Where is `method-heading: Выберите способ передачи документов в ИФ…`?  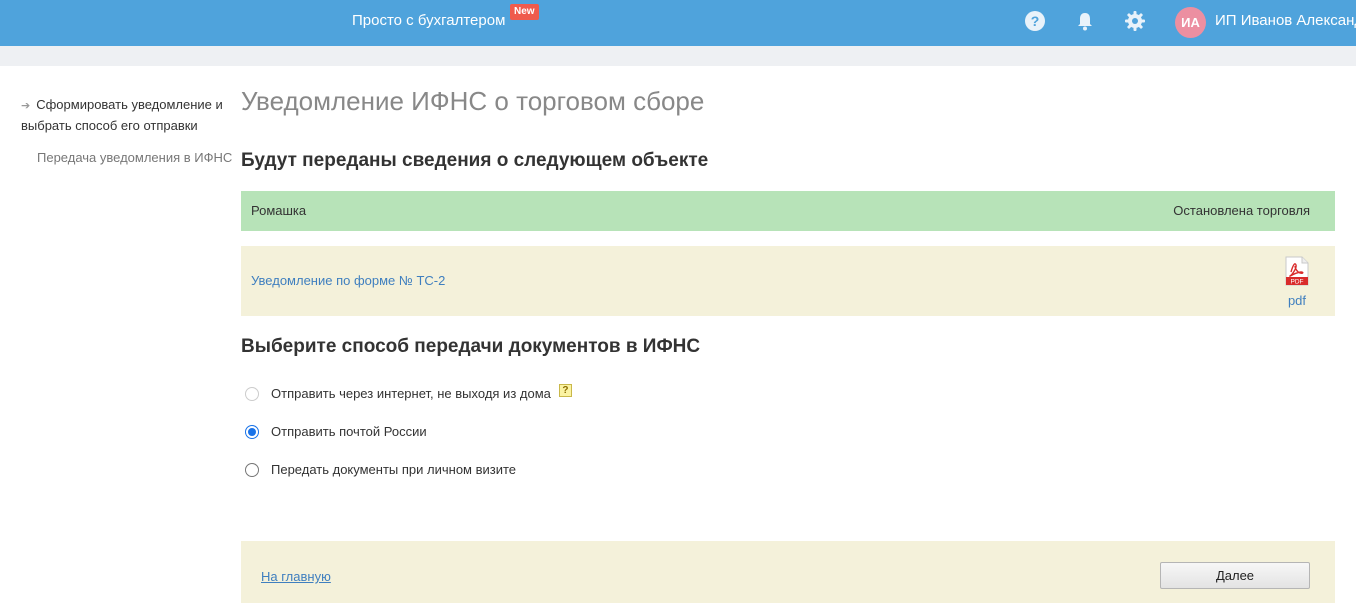
method-heading: Выберите способ передачи документов в ИФ… is located at coordinates (471, 346).